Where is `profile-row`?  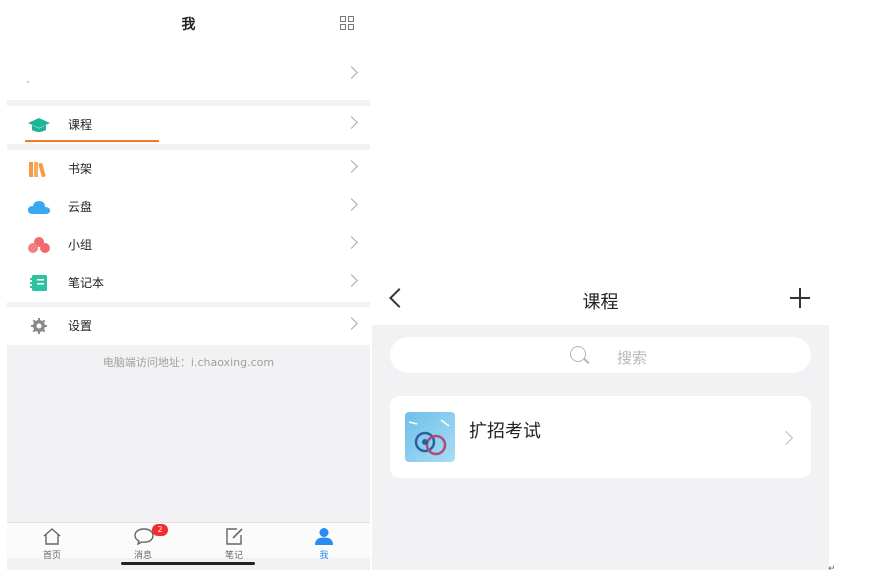 profile-row is located at coordinates (188, 73).